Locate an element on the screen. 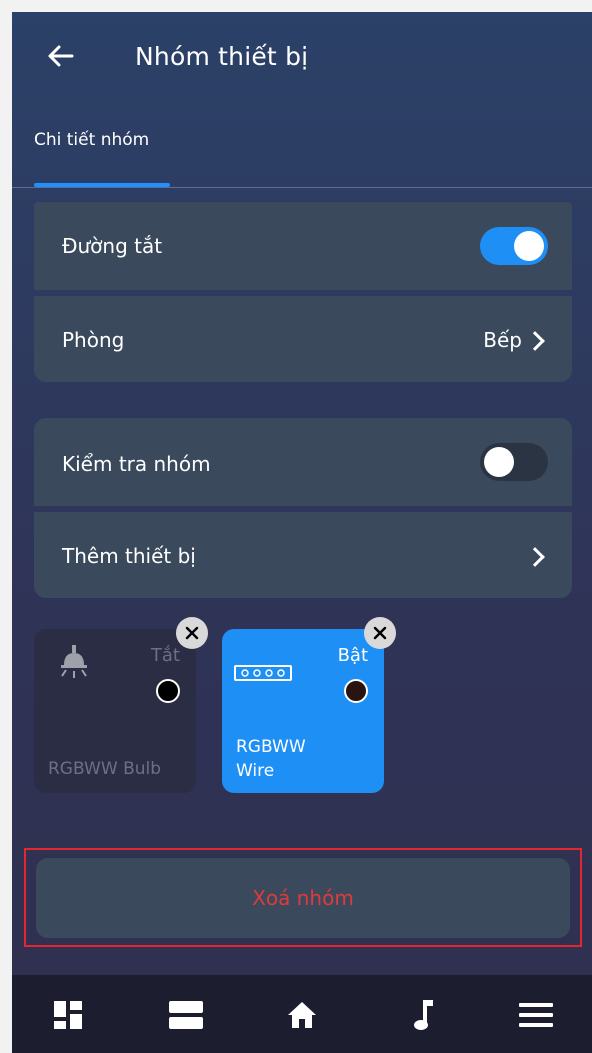 This screenshot has height=1053, width=592. device-name-line-1: RGBWW is located at coordinates (271, 747).